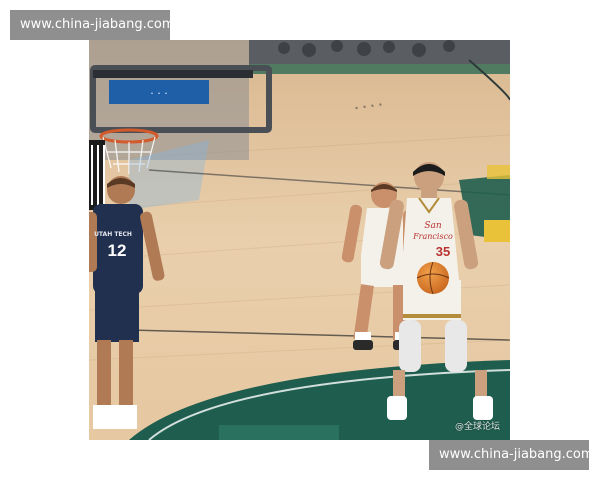 The height and width of the screenshot is (480, 600). Describe the element at coordinates (158, 93) in the screenshot. I see `arena-banner-text: · · ·` at that location.